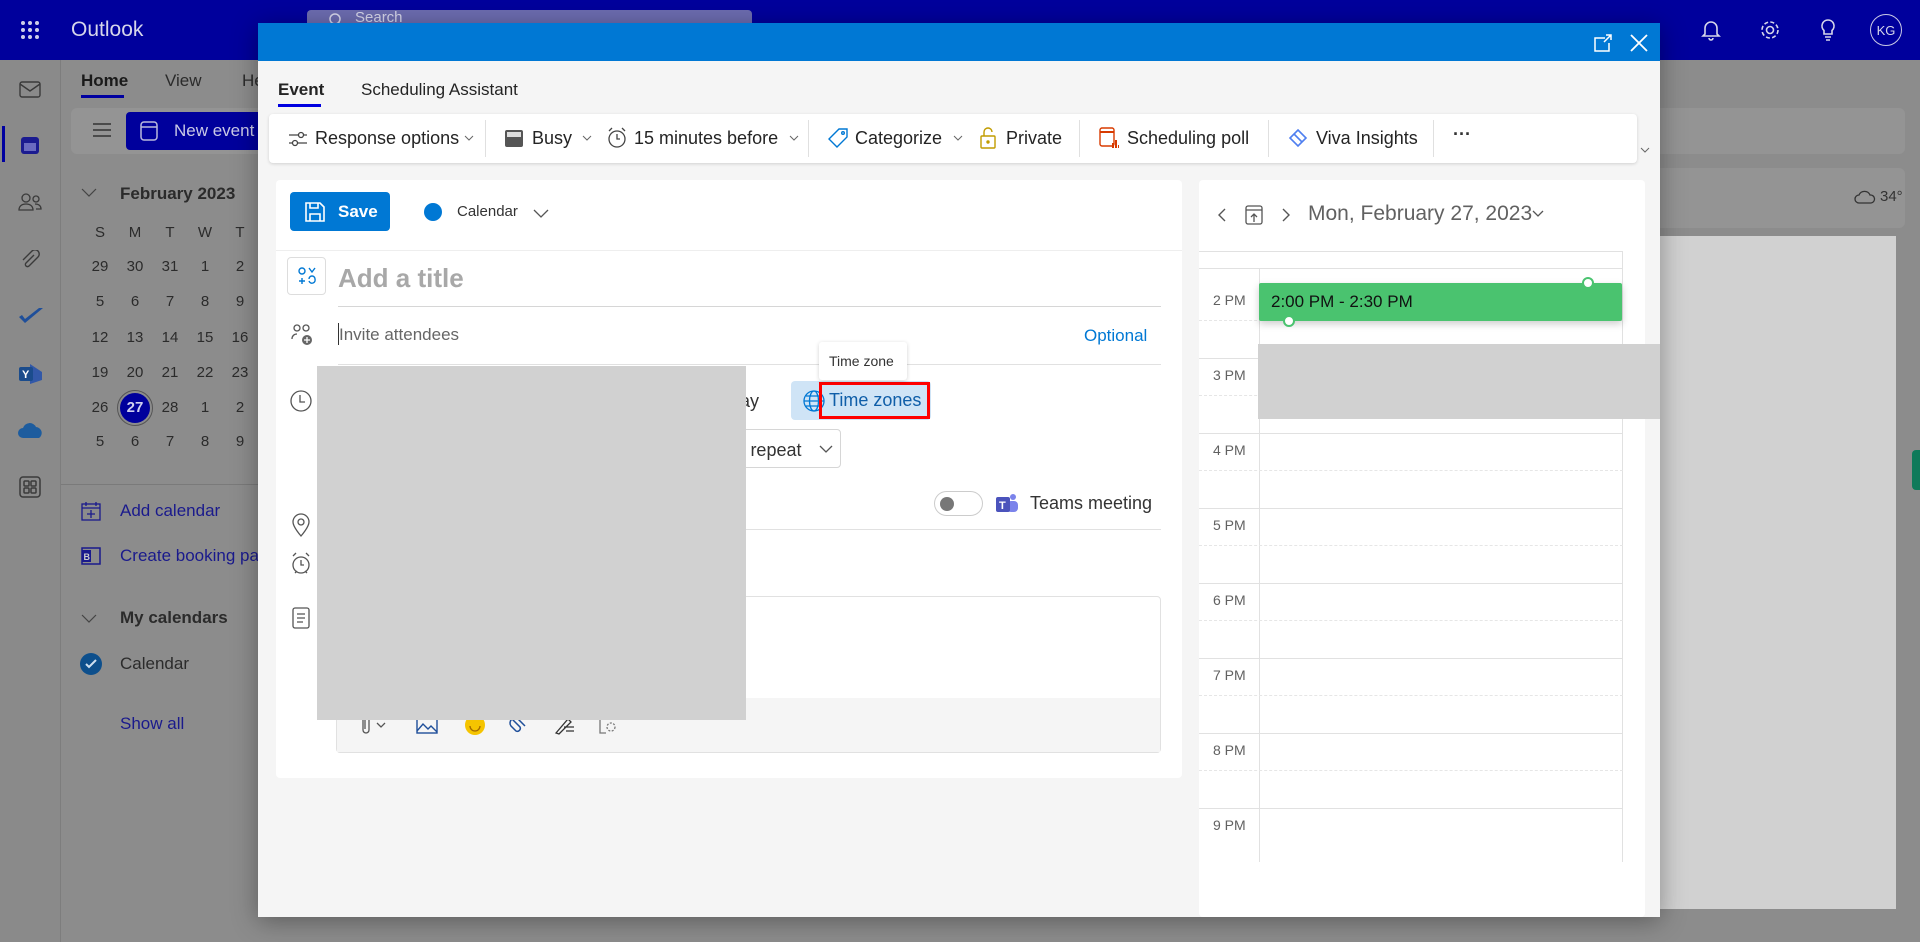 Image resolution: width=1920 pixels, height=942 pixels. I want to click on new-event-button: New event, so click(196, 131).